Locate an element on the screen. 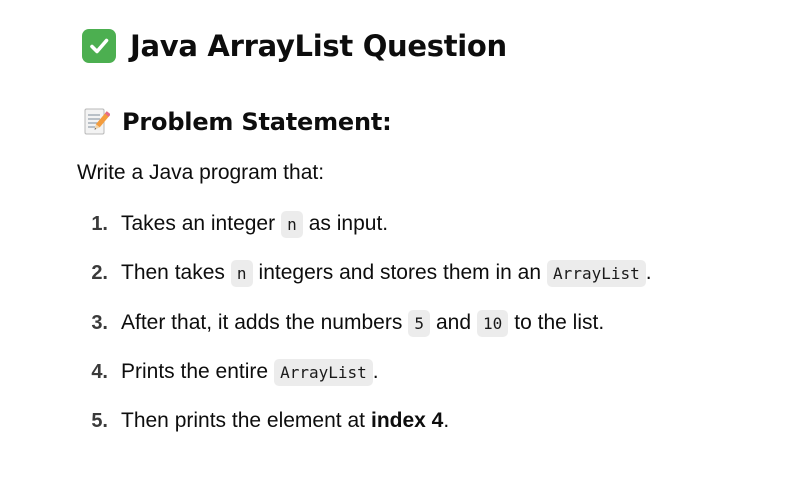 This screenshot has width=806, height=488. list-item: 1. Takes an integer n as input. is located at coordinates (400, 224).